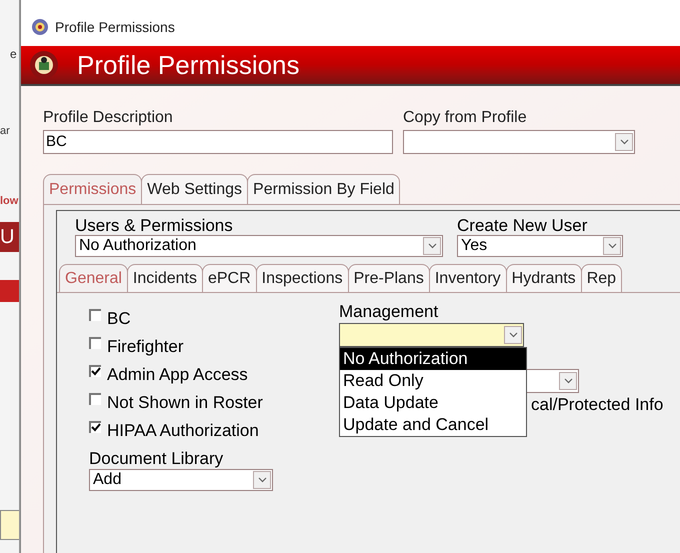 The image size is (680, 553). What do you see at coordinates (9, 291) in the screenshot?
I see `menu-bar` at bounding box center [9, 291].